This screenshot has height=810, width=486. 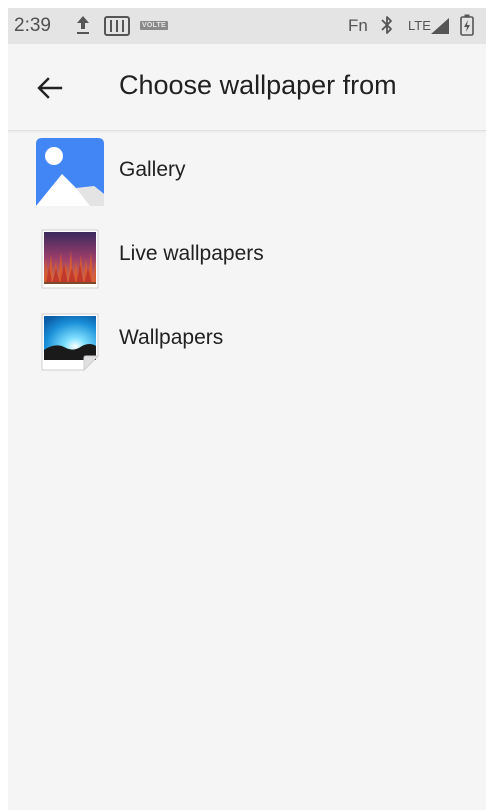 I want to click on volte-icon: VOLTE, so click(x=154, y=25).